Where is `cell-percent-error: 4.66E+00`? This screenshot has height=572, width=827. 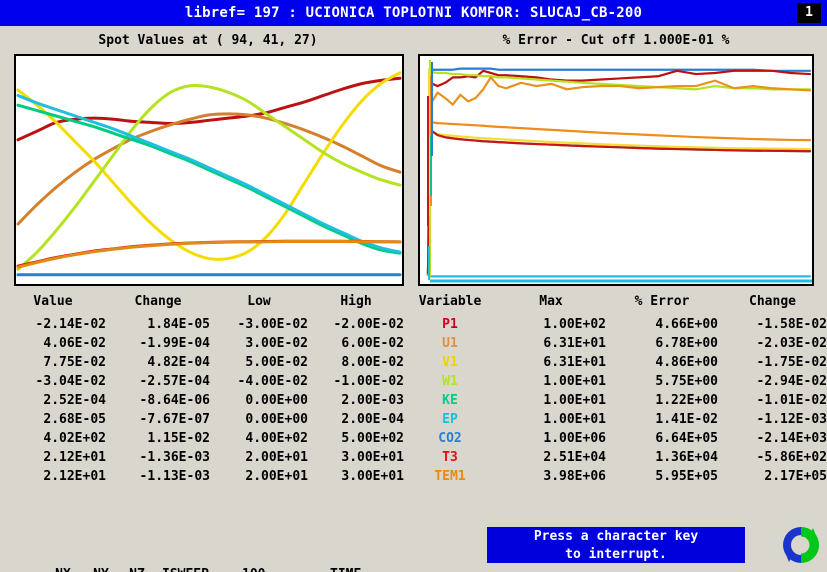 cell-percent-error: 4.66E+00 is located at coordinates (686, 324).